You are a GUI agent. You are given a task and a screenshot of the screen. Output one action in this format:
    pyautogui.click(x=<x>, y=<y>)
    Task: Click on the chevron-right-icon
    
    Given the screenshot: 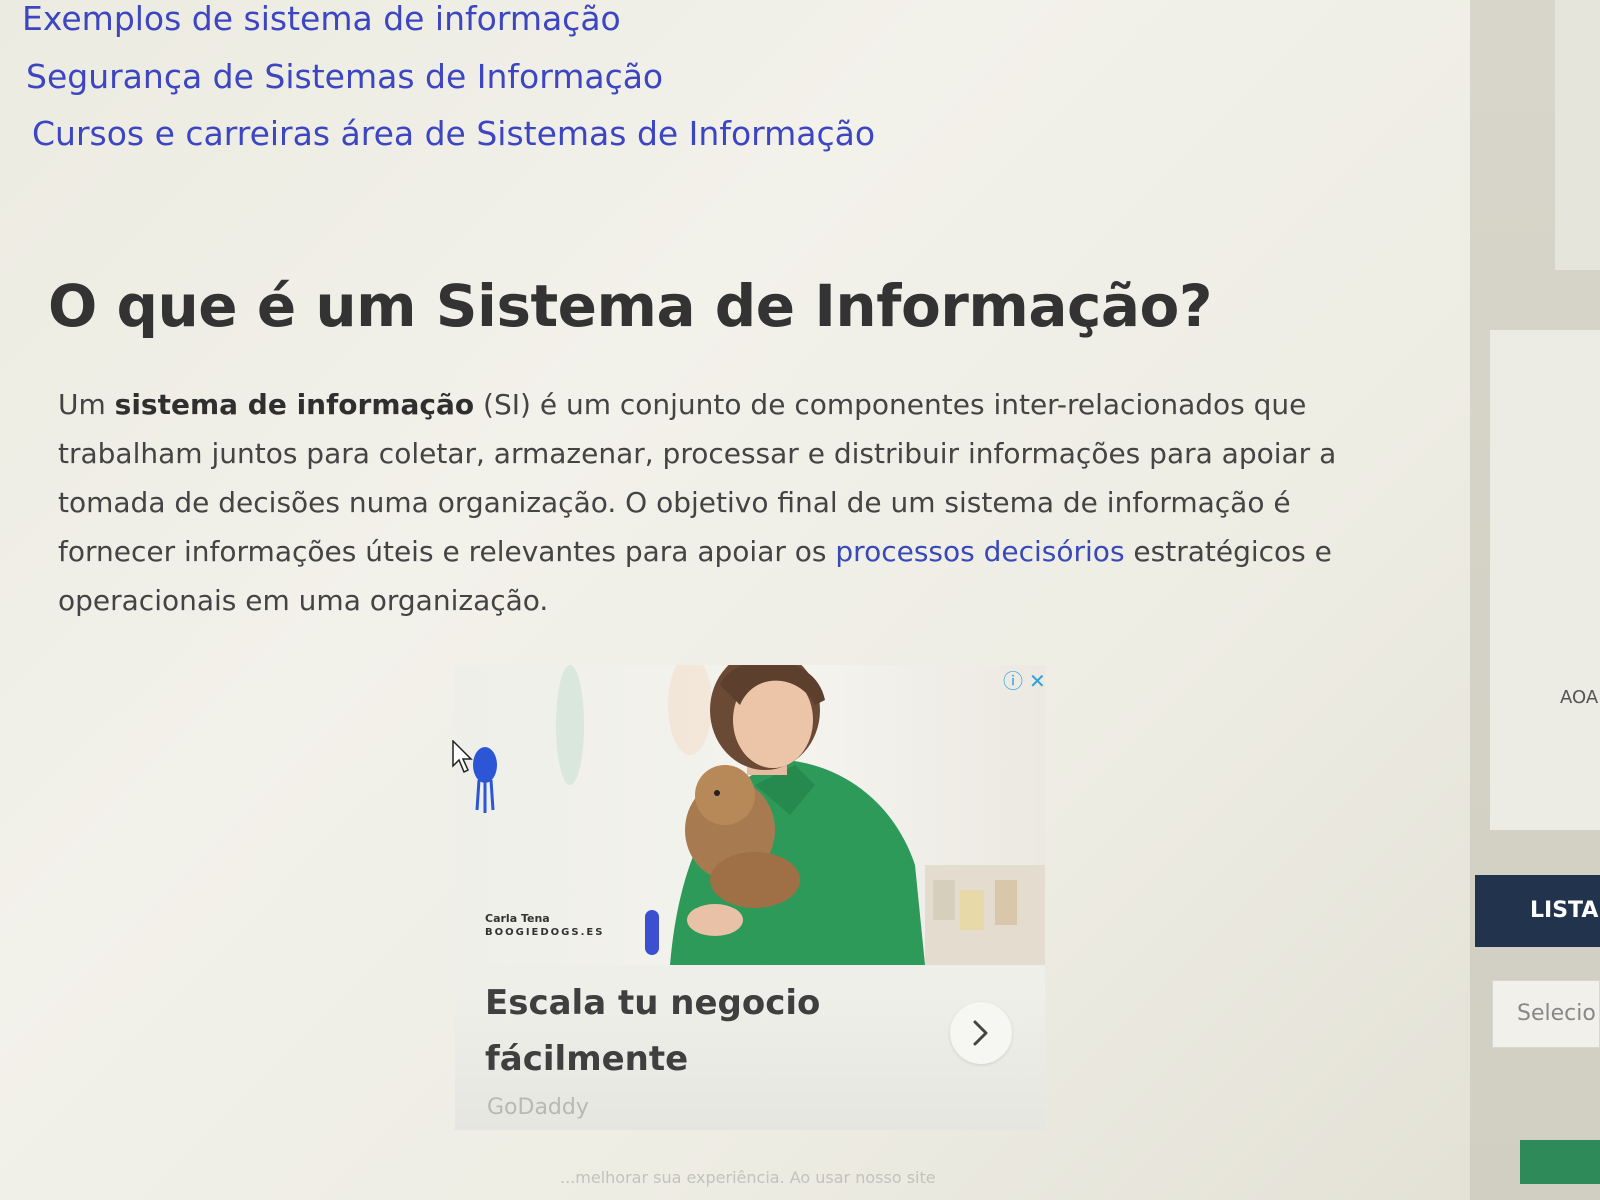 What is the action you would take?
    pyautogui.click(x=980, y=1033)
    